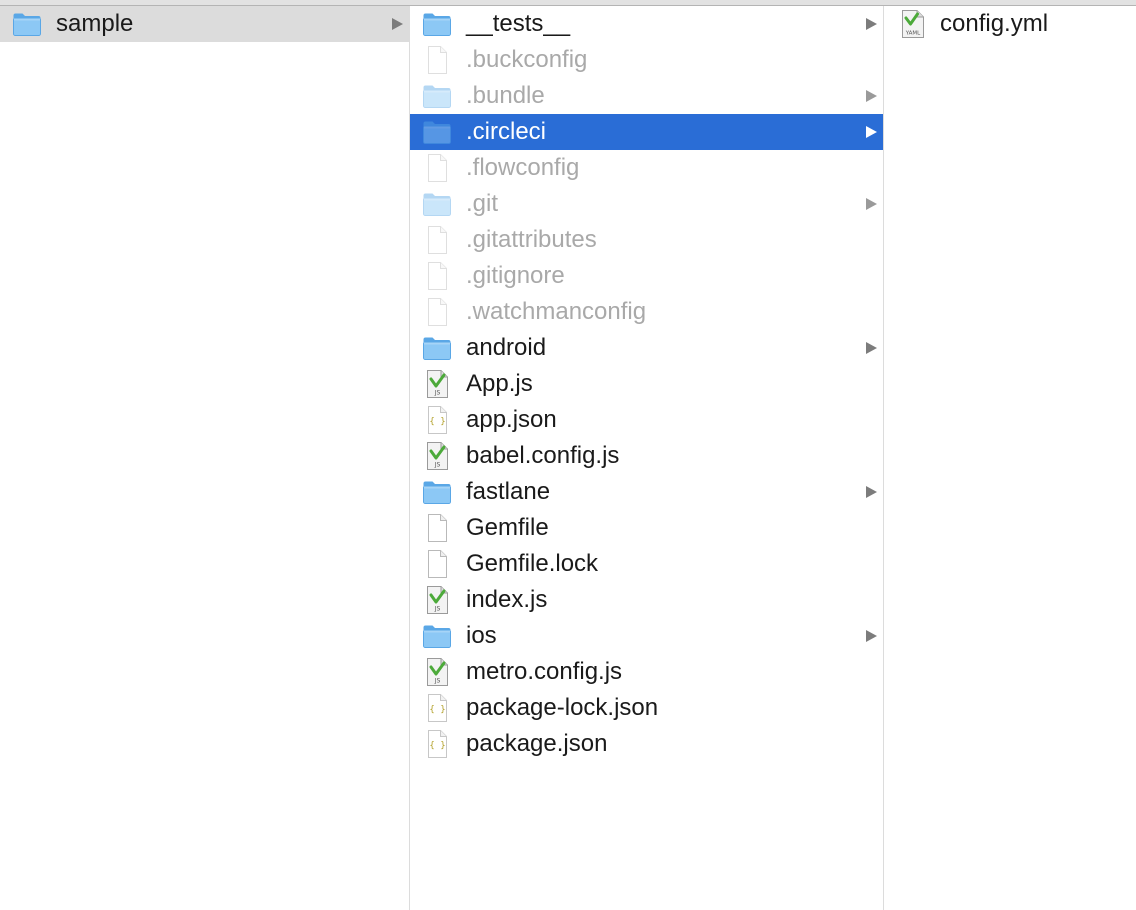 This screenshot has width=1136, height=910. What do you see at coordinates (523, 167) in the screenshot?
I see `item-name: .flowconfig` at bounding box center [523, 167].